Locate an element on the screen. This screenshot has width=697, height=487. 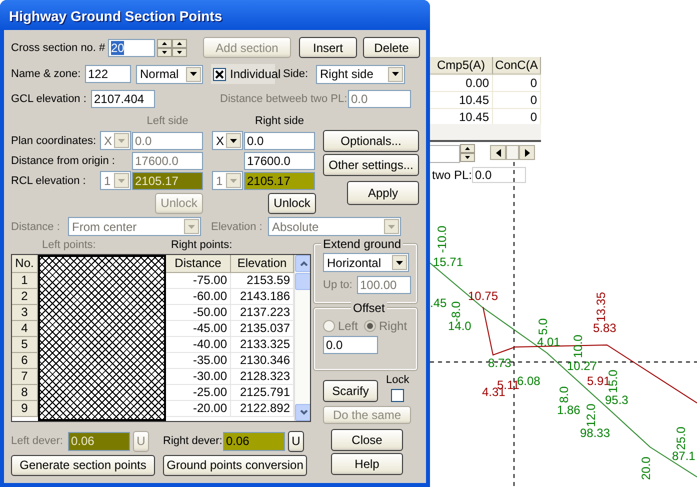
field-label: RCL elevation : is located at coordinates (49, 180).